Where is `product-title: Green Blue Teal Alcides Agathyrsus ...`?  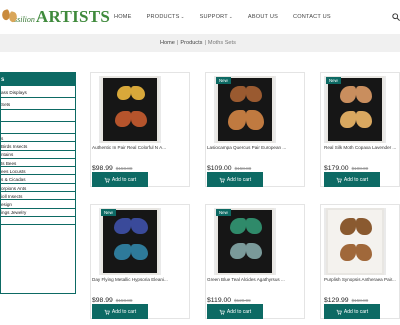 product-title: Green Blue Teal Alcides Agathyrsus ... is located at coordinates (253, 279).